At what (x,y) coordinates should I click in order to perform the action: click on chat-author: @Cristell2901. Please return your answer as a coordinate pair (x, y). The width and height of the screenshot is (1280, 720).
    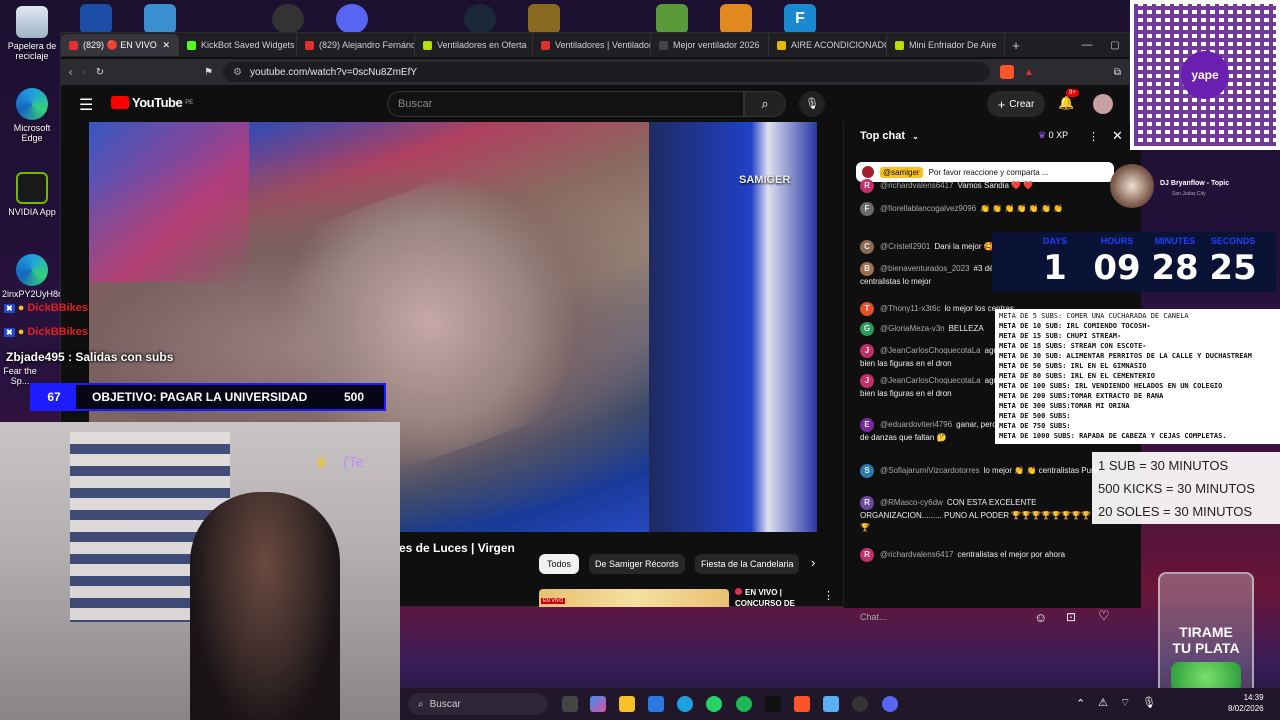
    Looking at the image, I should click on (905, 246).